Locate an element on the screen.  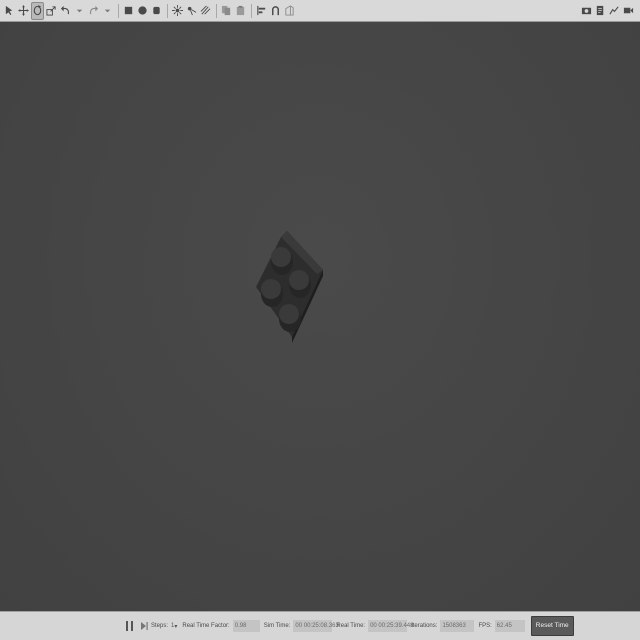
screenshot-icon is located at coordinates (586, 11).